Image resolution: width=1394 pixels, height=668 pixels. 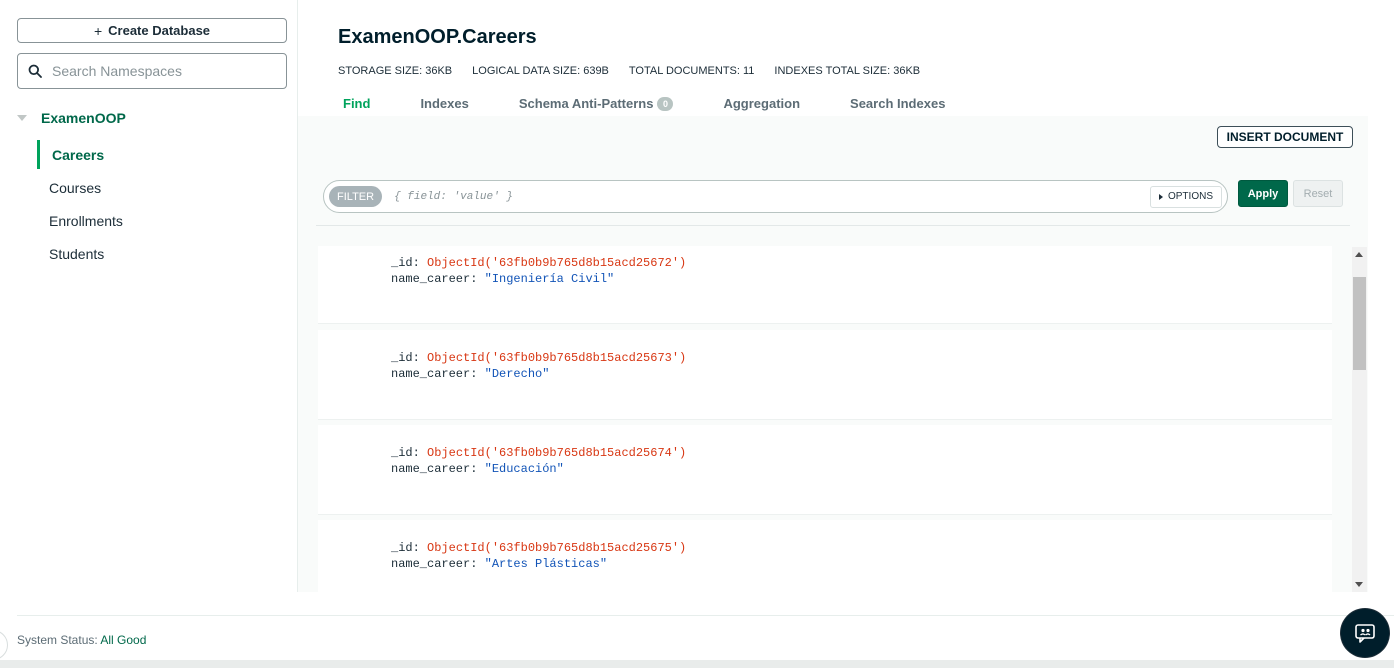 What do you see at coordinates (897, 103) in the screenshot?
I see `tab-search-indexes: Search Indexes` at bounding box center [897, 103].